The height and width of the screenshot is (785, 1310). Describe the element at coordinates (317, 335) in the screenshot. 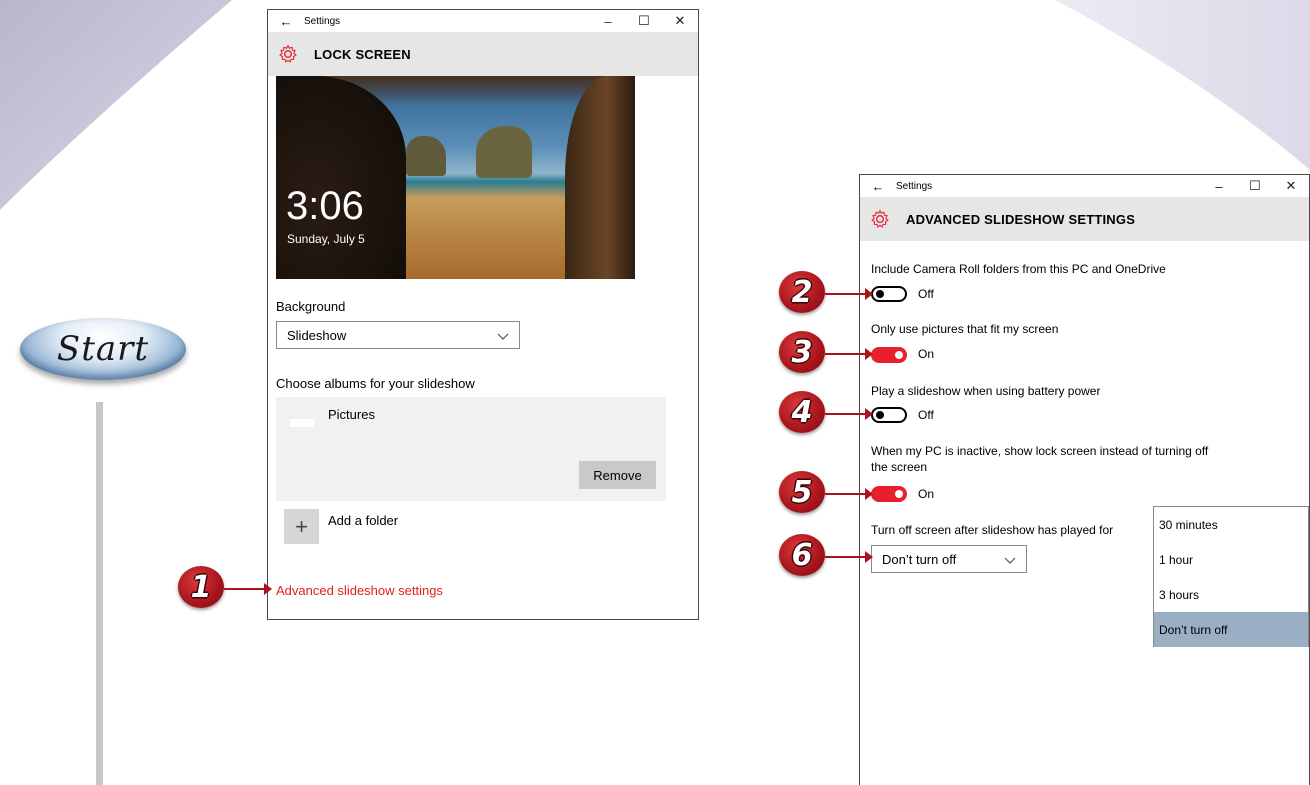

I see `background-value: Slideshow` at that location.